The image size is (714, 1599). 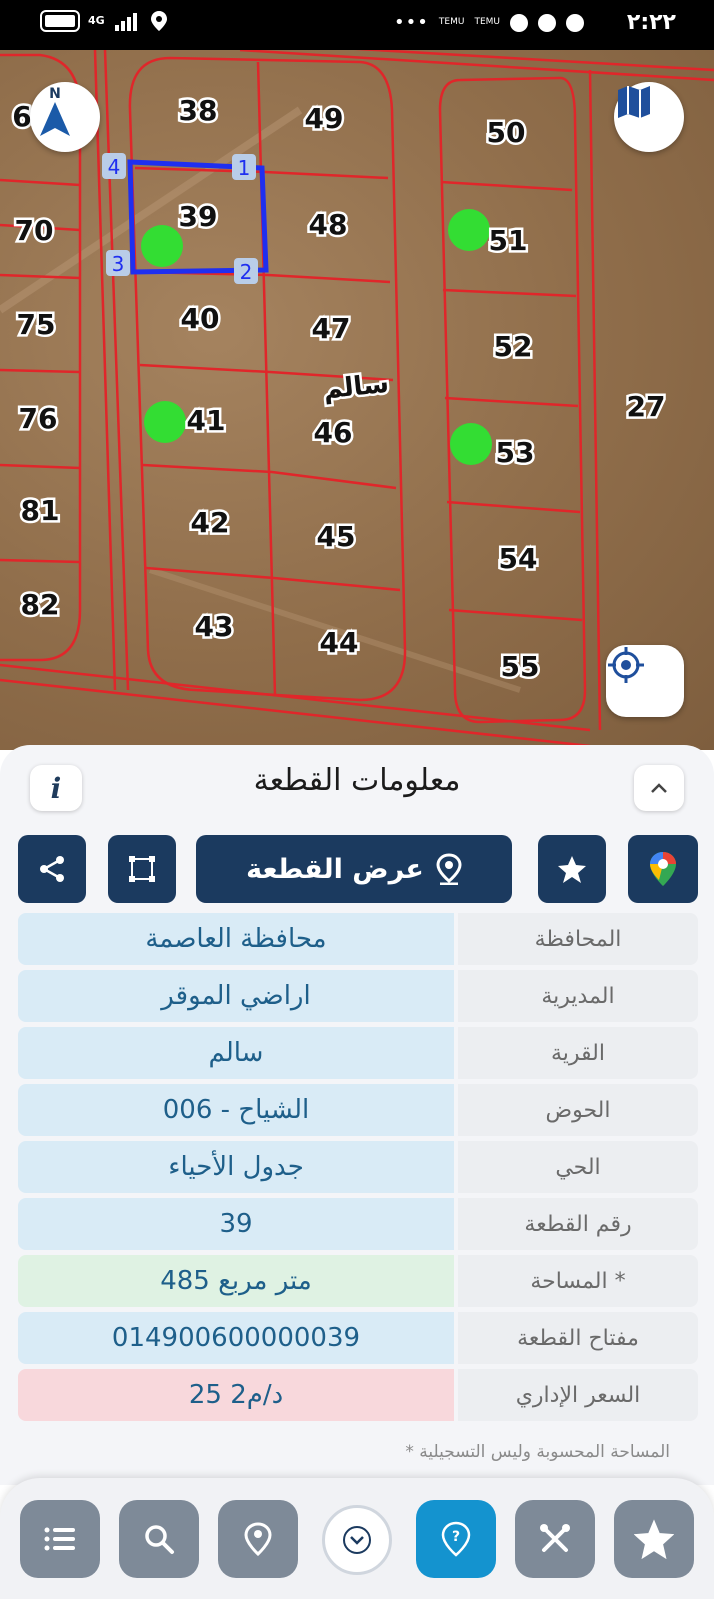 I want to click on table-row: 39 رقم القطعة, so click(x=358, y=1224).